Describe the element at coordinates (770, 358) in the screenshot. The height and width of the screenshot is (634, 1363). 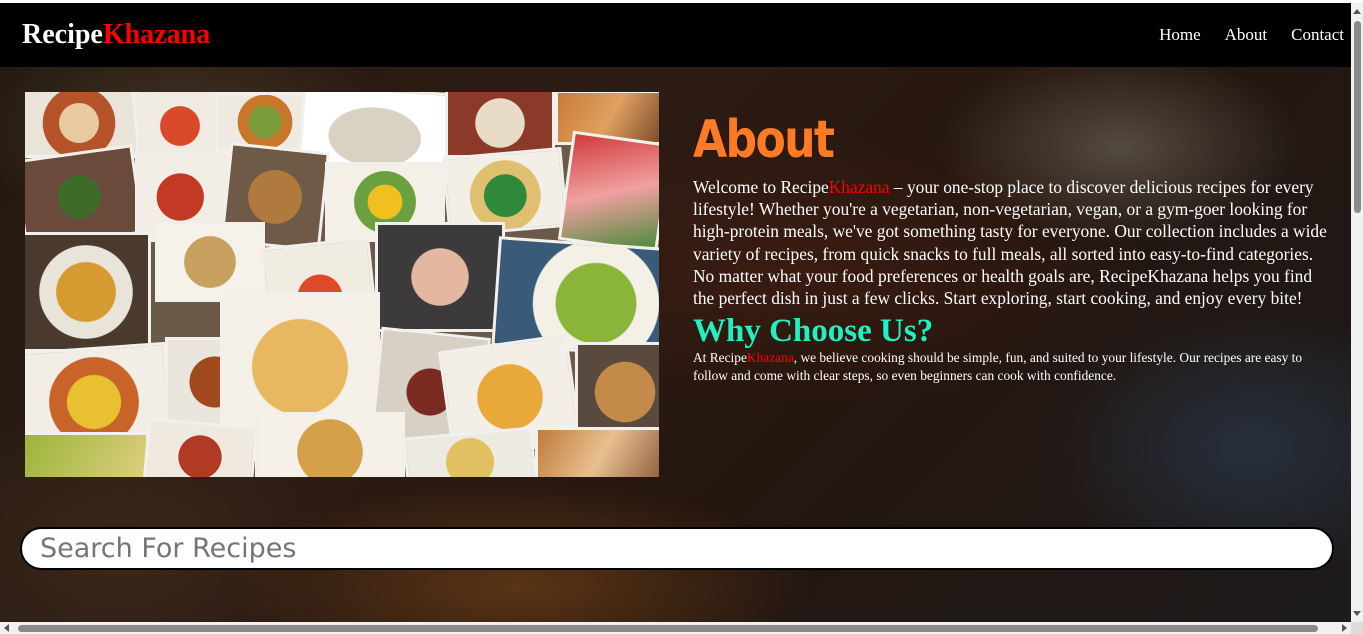
I see `why-brand: Khazana` at that location.